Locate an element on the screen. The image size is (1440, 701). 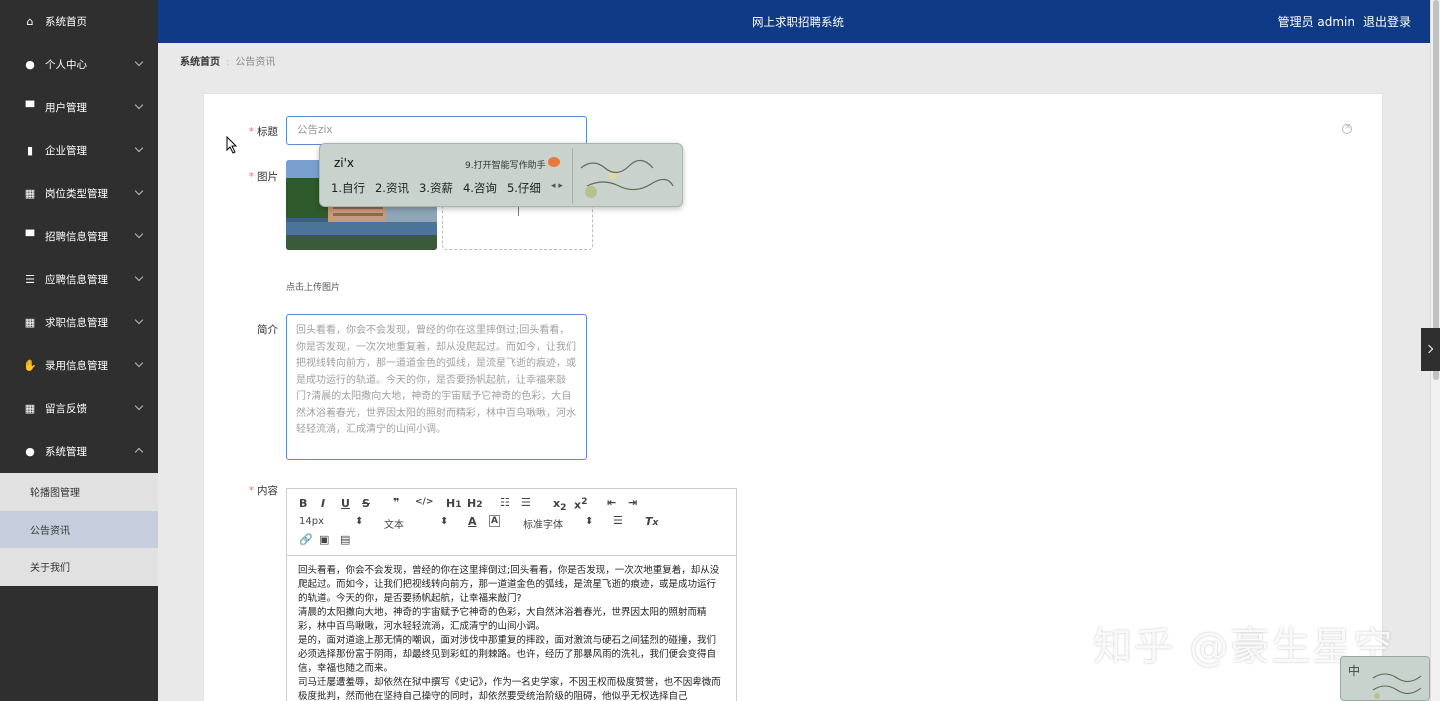
chevron-up-icon is located at coordinates (139, 452).